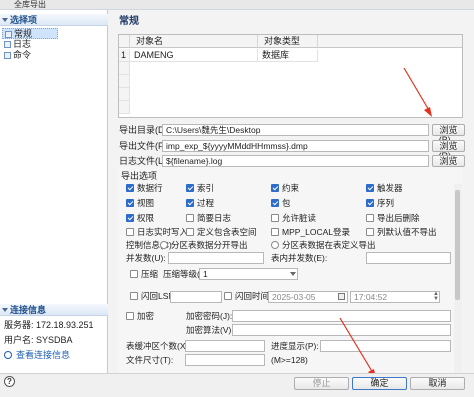 The height and width of the screenshot is (397, 474). I want to click on arrow-to-browse, so click(417, 90).